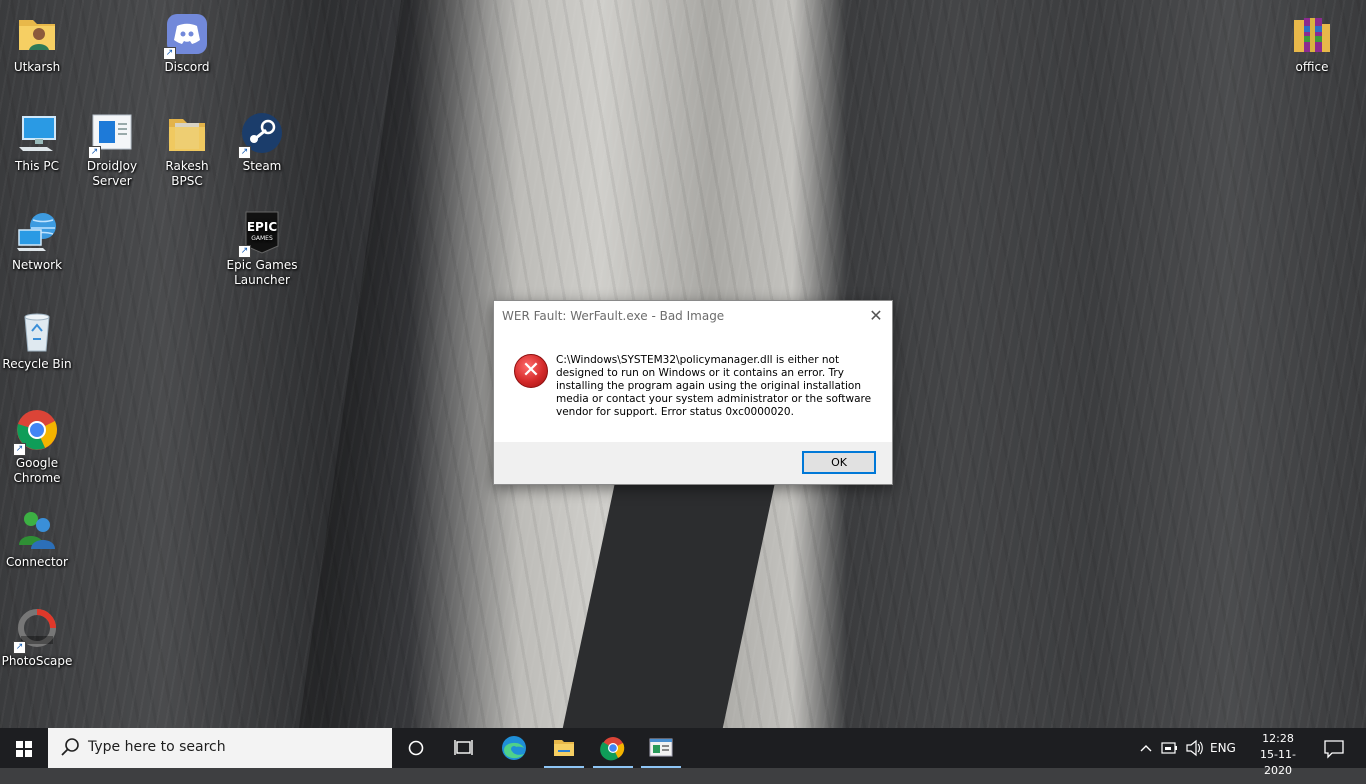 This screenshot has width=1366, height=784. I want to click on desktop-icon-recycle-bin: Recycle Bin, so click(37, 345).